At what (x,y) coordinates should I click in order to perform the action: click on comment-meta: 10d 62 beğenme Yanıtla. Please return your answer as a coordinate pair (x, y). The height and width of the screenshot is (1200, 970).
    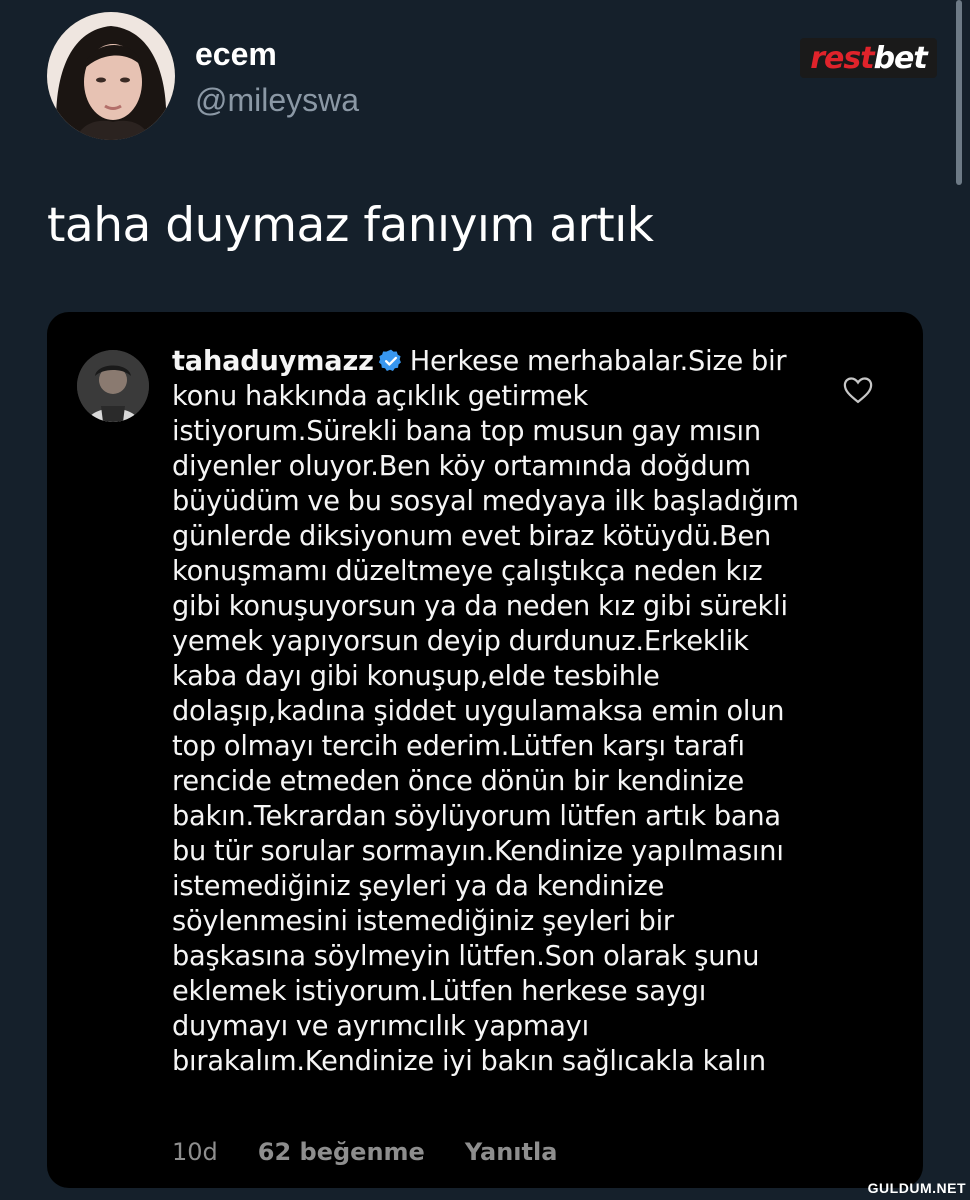
    Looking at the image, I should click on (364, 1152).